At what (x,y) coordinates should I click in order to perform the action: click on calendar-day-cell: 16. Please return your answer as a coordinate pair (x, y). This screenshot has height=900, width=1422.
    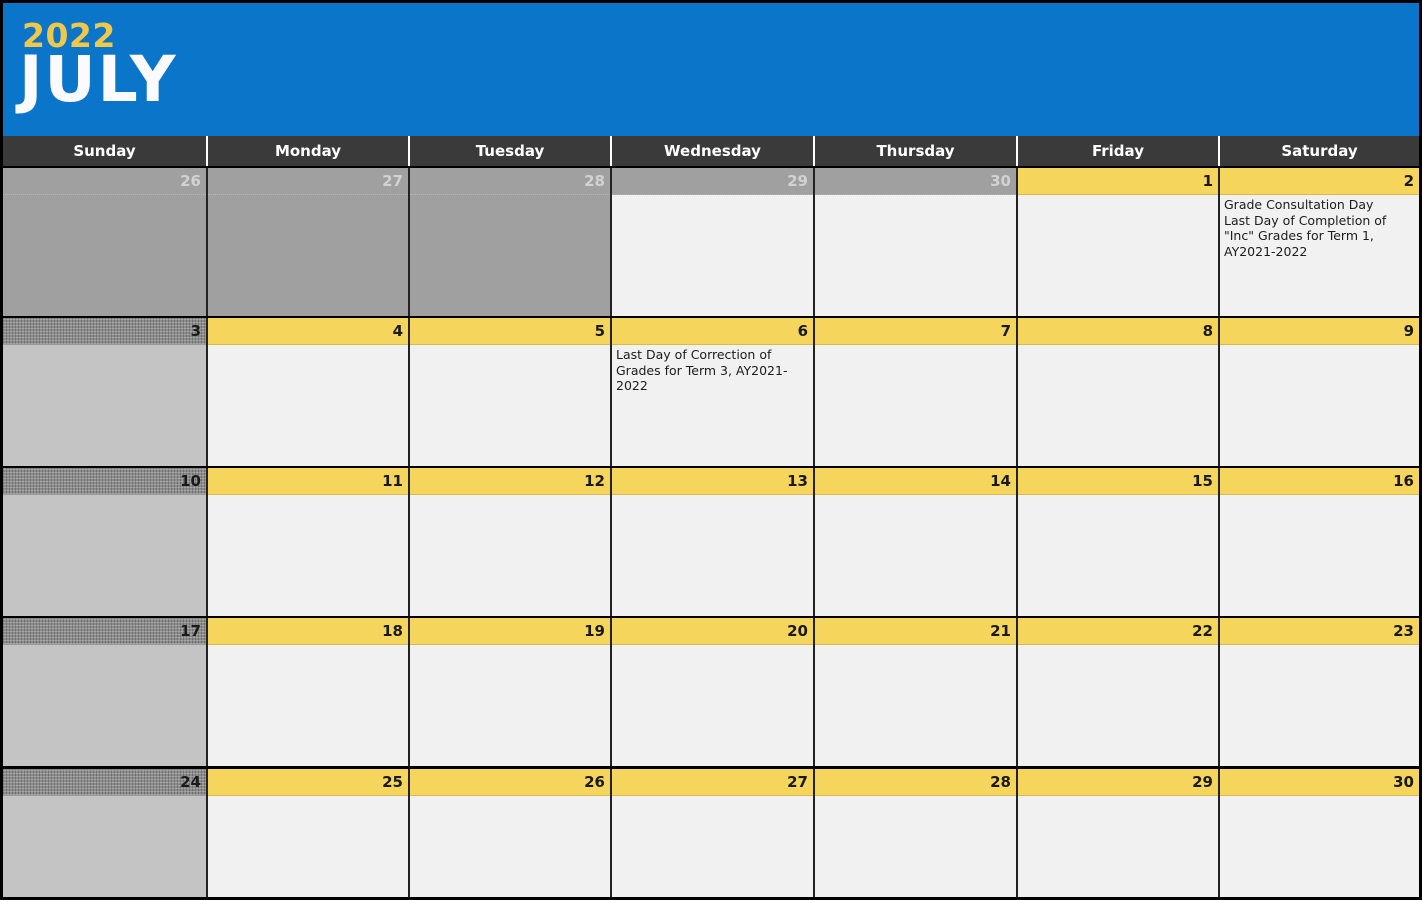
    Looking at the image, I should click on (1319, 542).